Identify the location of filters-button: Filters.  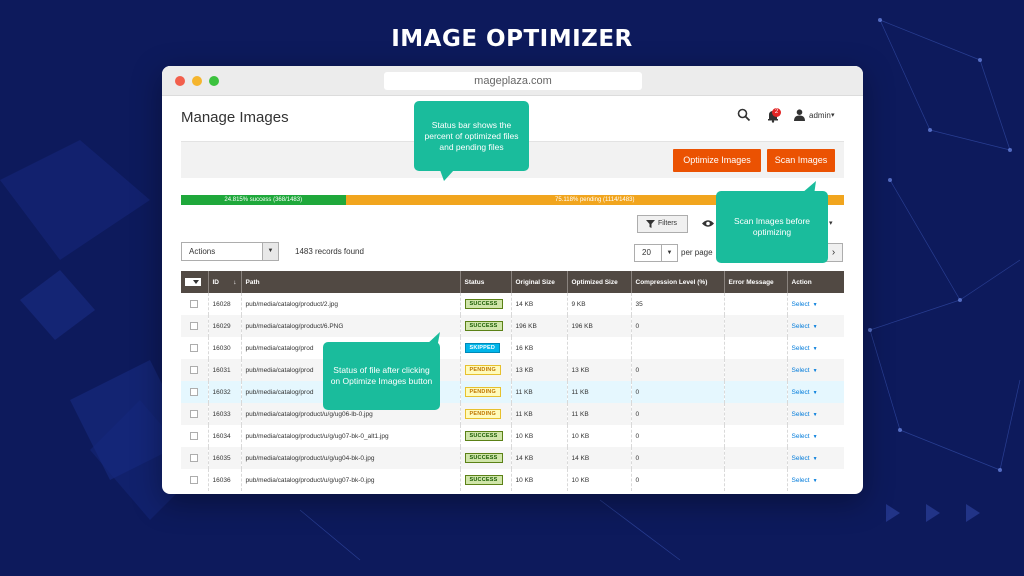
(662, 224).